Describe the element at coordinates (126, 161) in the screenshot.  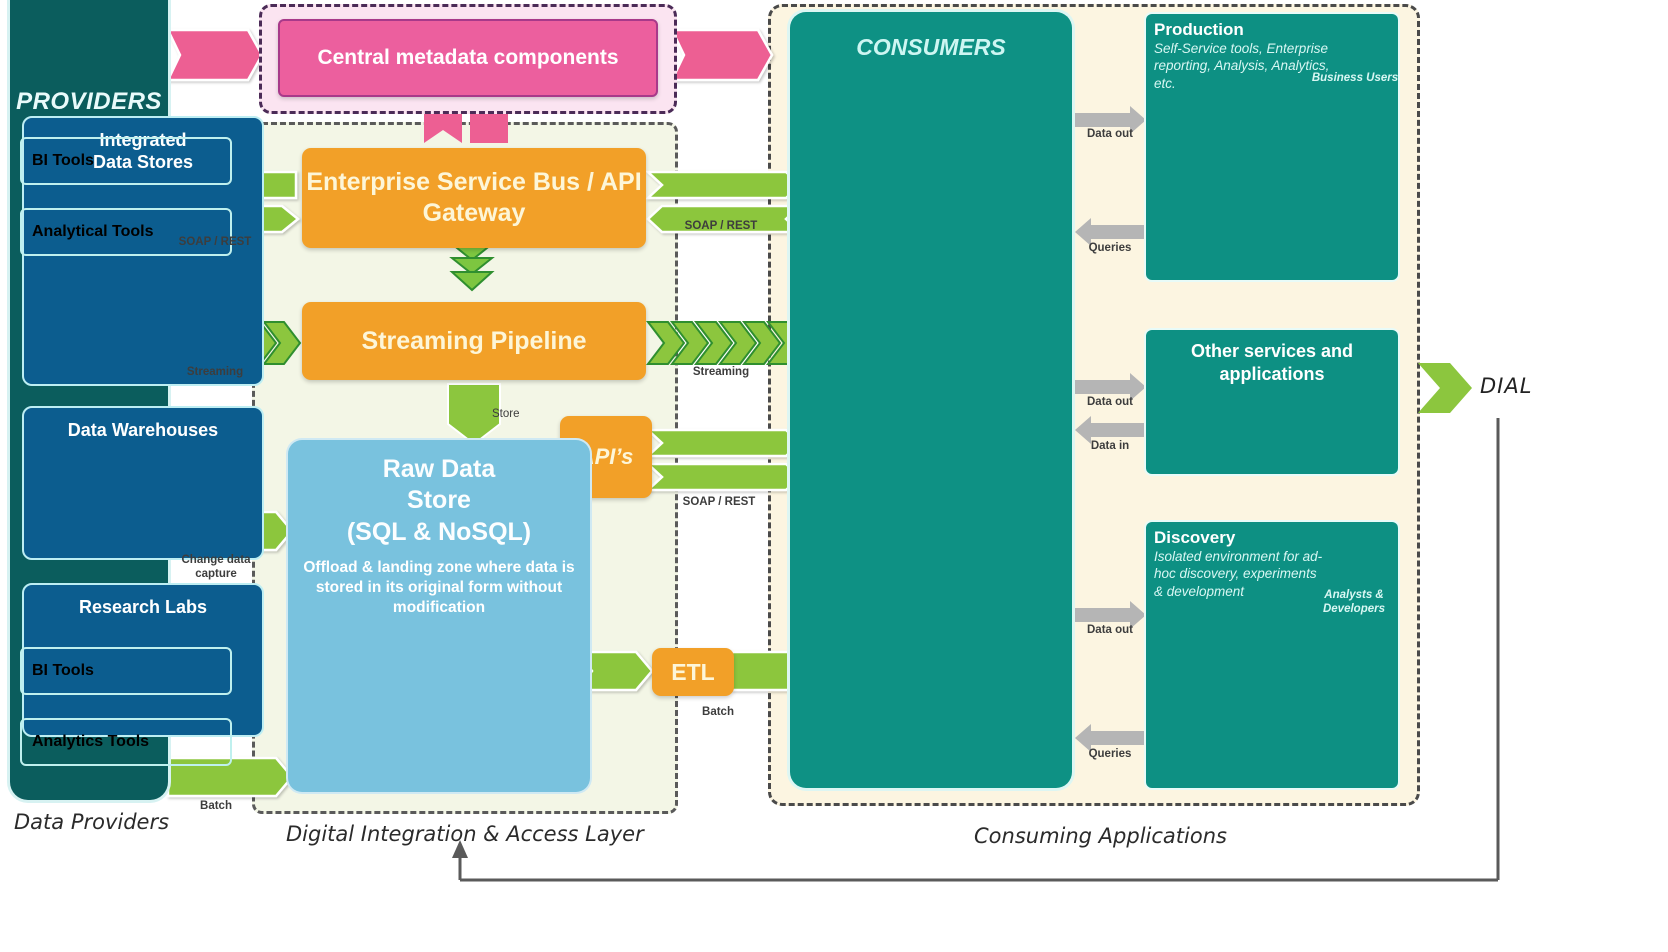
I see `production-bi-tools-row: BI Tools` at that location.